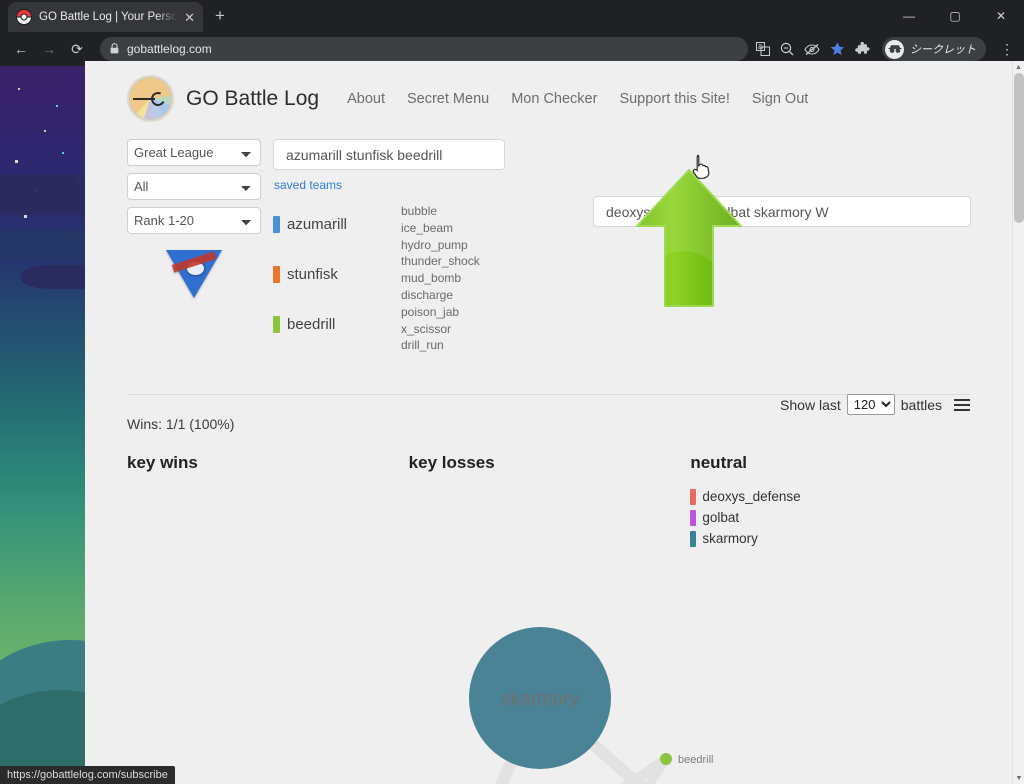  I want to click on browser-tab: GO Battle Log | Your Personal Ba ✕, so click(105, 17).